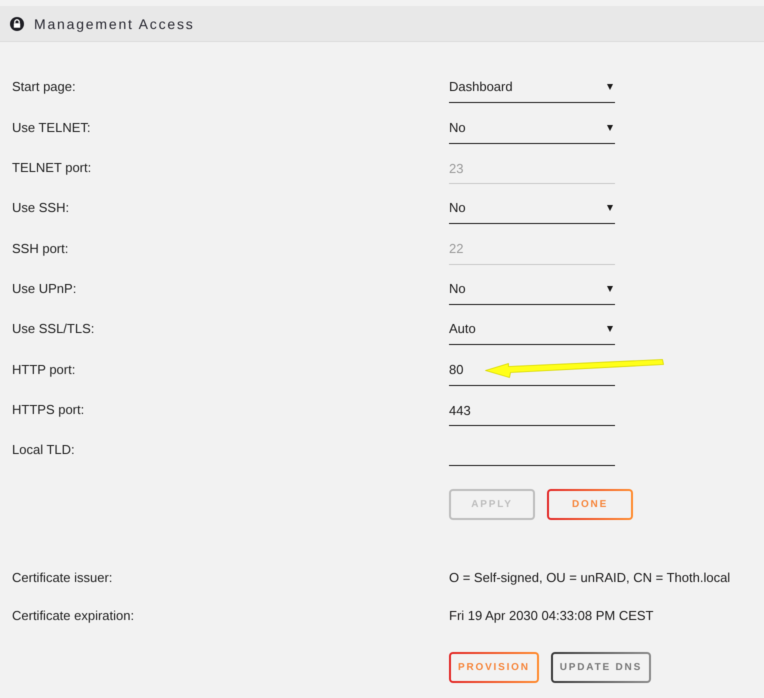 The height and width of the screenshot is (698, 764). Describe the element at coordinates (601, 668) in the screenshot. I see `secondary-button: UPDATE DNS` at that location.